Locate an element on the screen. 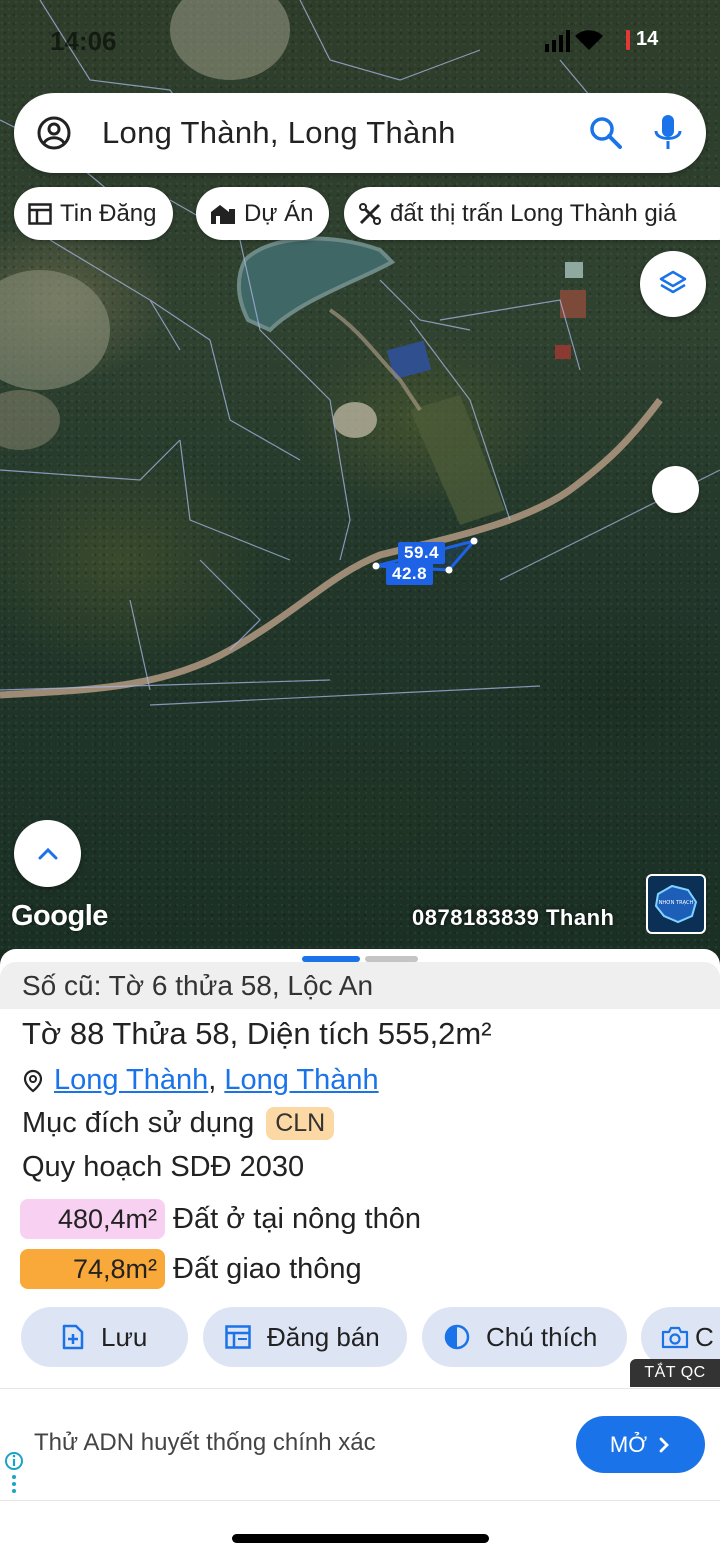 The image size is (720, 1557). contrast-icon is located at coordinates (457, 1337).